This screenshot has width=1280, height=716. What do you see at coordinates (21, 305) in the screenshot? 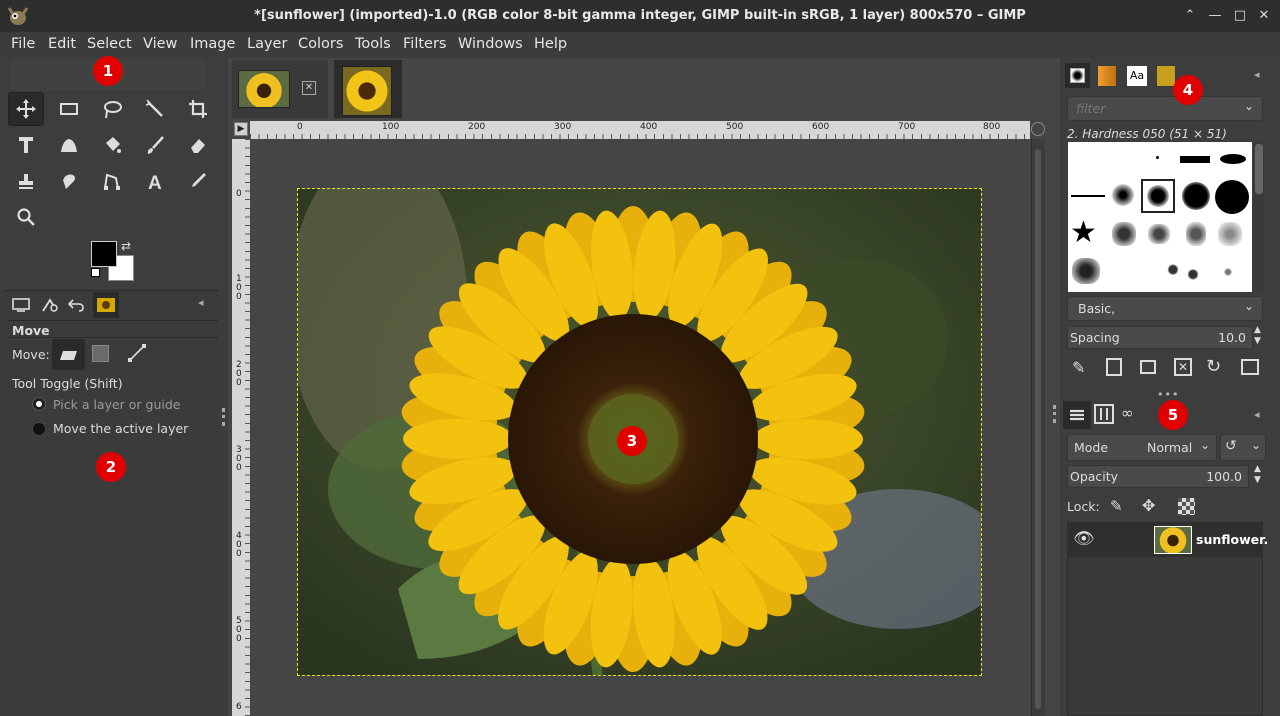
I see `tool-options-tab-icon` at bounding box center [21, 305].